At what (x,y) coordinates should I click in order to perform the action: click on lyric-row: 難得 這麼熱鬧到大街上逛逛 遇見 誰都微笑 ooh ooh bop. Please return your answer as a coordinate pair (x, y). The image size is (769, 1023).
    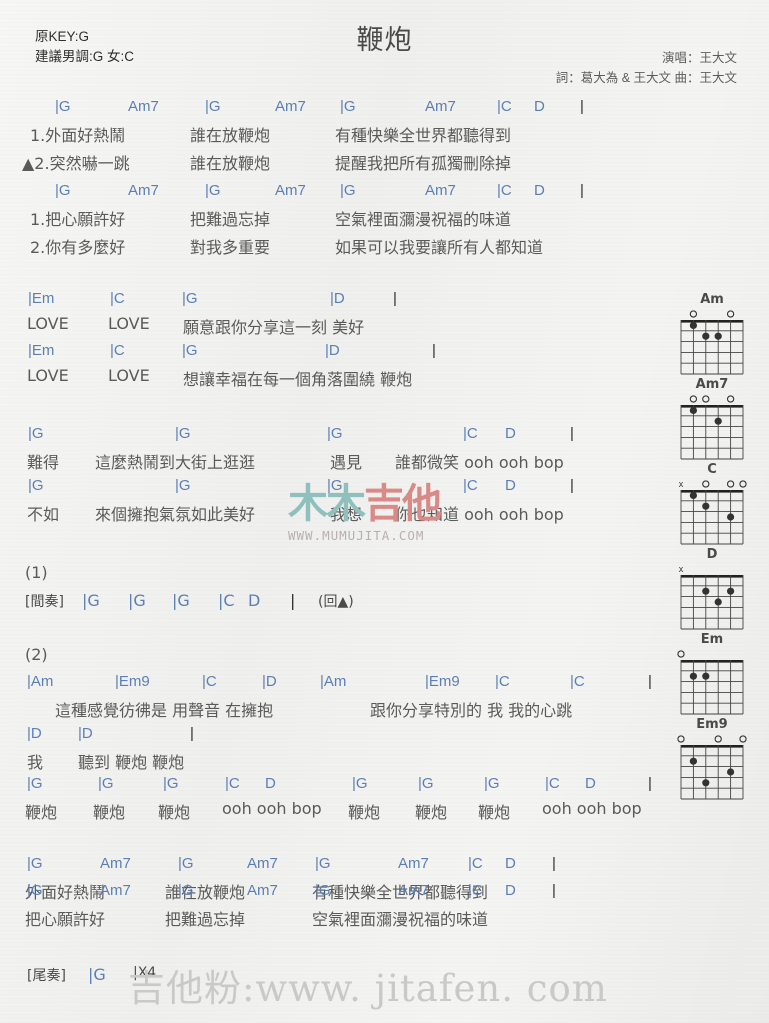
    Looking at the image, I should click on (345, 463).